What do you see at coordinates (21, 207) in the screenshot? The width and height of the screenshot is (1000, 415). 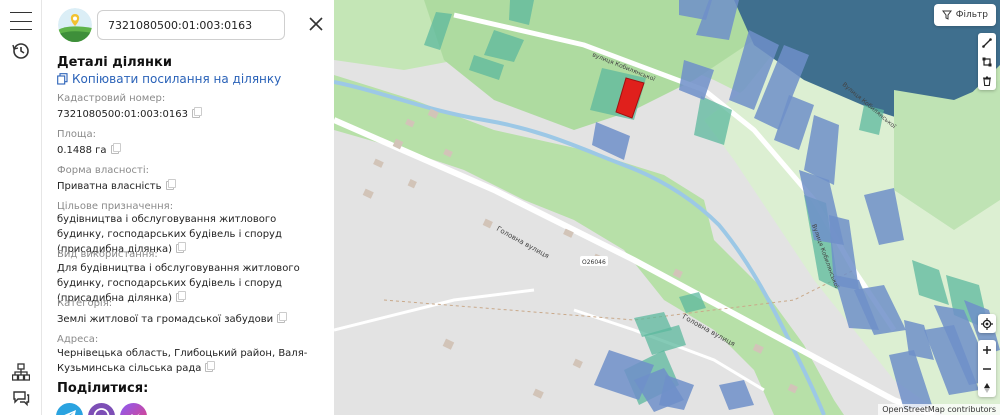 I see `left-rail` at bounding box center [21, 207].